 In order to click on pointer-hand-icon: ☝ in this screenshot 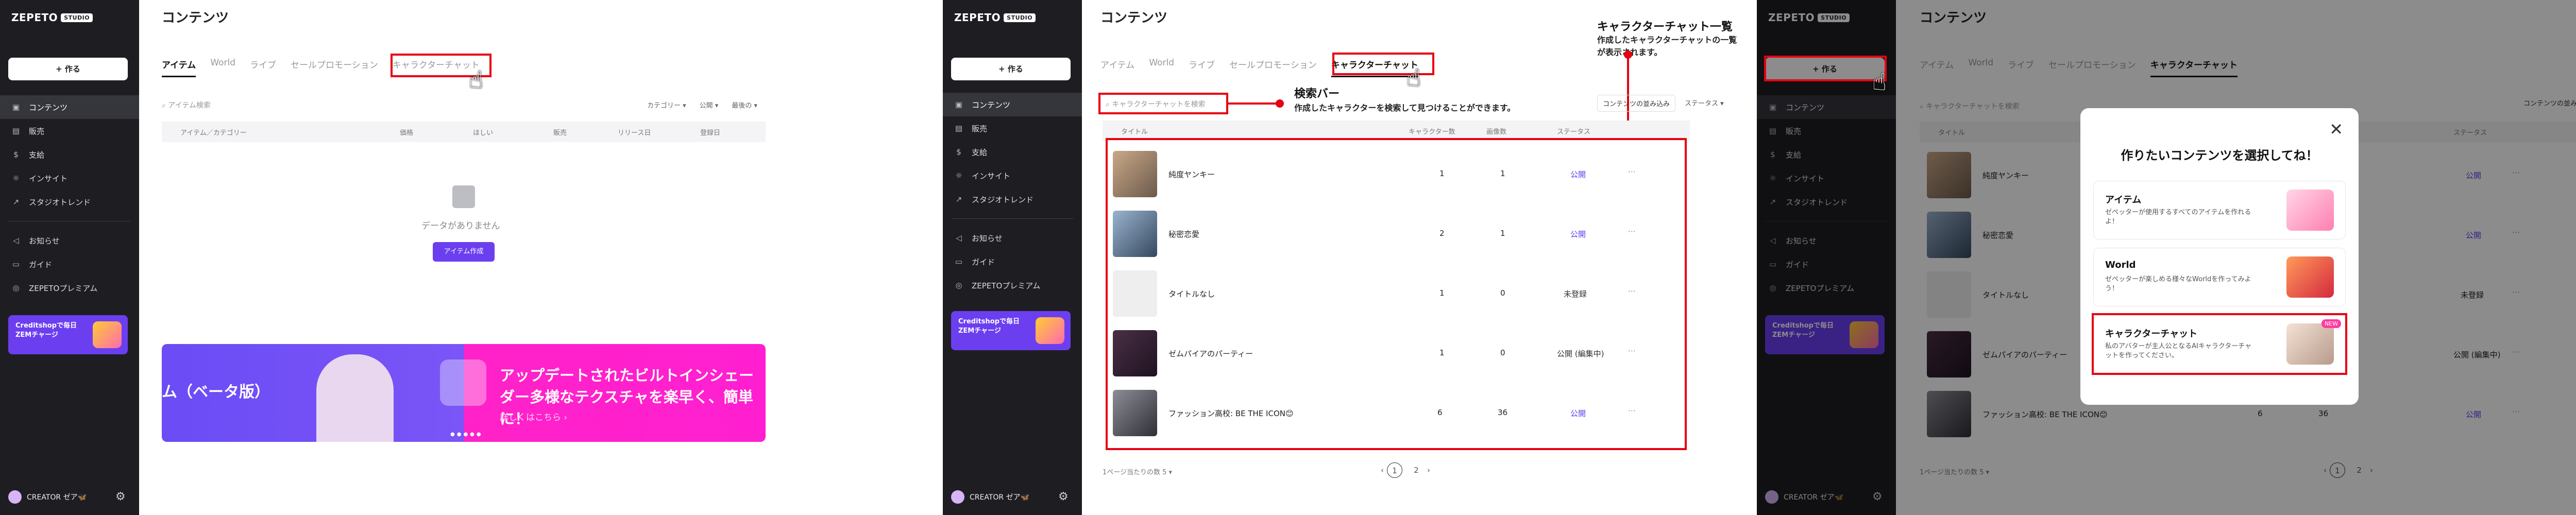, I will do `click(1879, 82)`.